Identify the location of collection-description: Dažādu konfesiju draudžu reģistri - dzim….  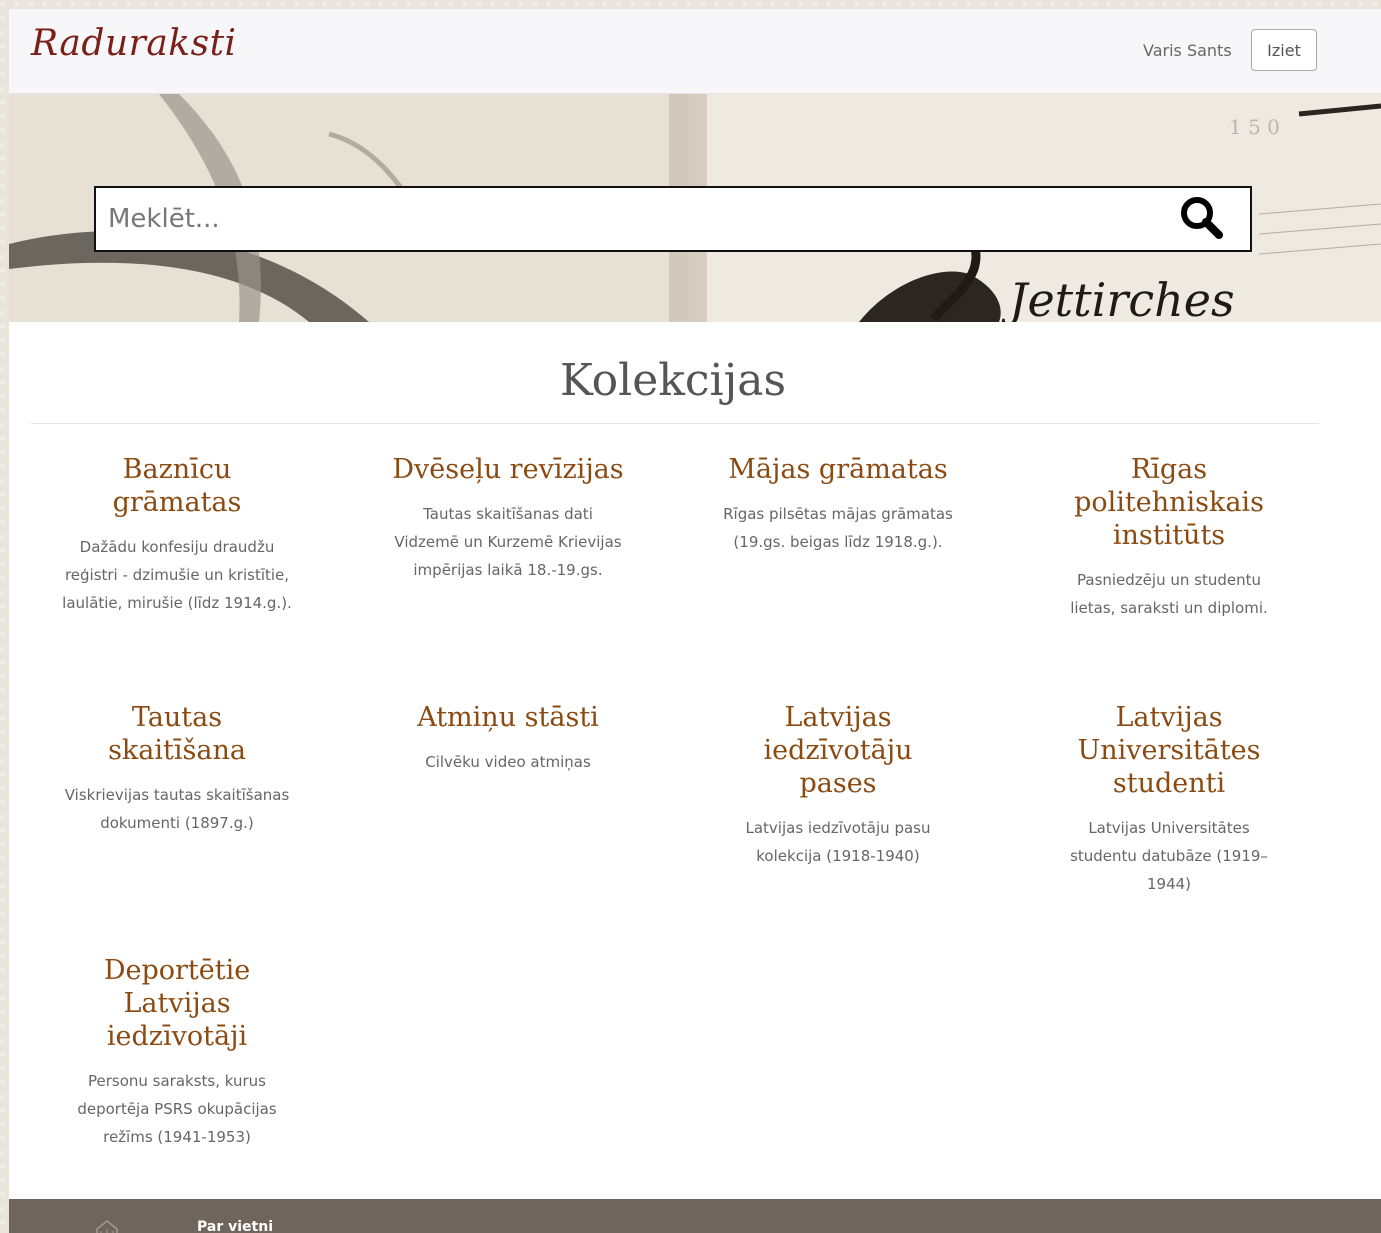
(177, 575).